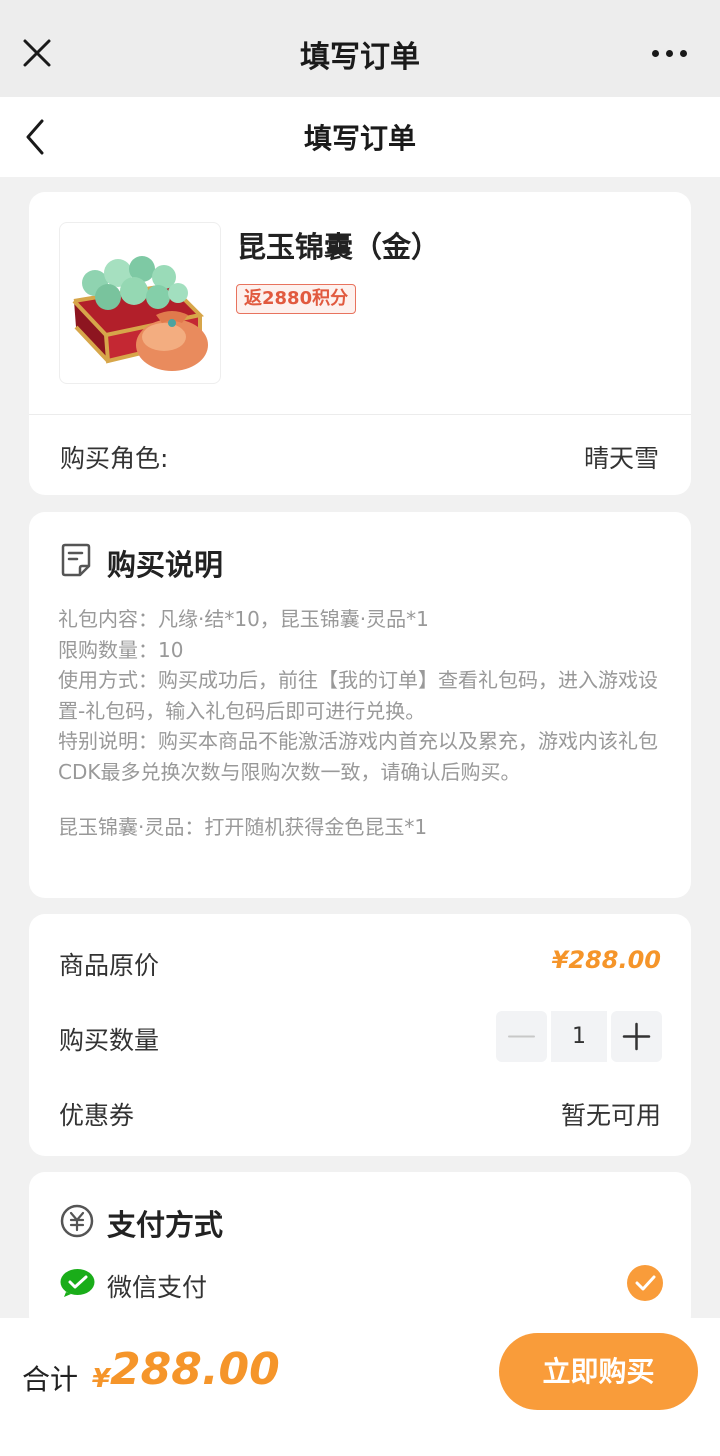 This screenshot has width=720, height=1456. Describe the element at coordinates (165, 1225) in the screenshot. I see `payment-title: 支付方式` at that location.